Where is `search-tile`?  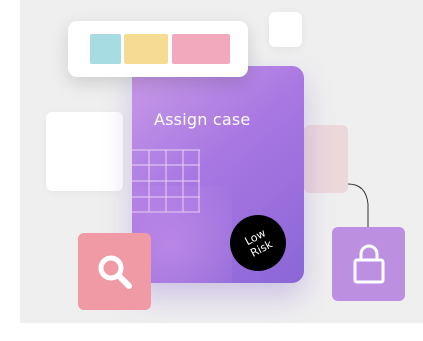
search-tile is located at coordinates (114, 271).